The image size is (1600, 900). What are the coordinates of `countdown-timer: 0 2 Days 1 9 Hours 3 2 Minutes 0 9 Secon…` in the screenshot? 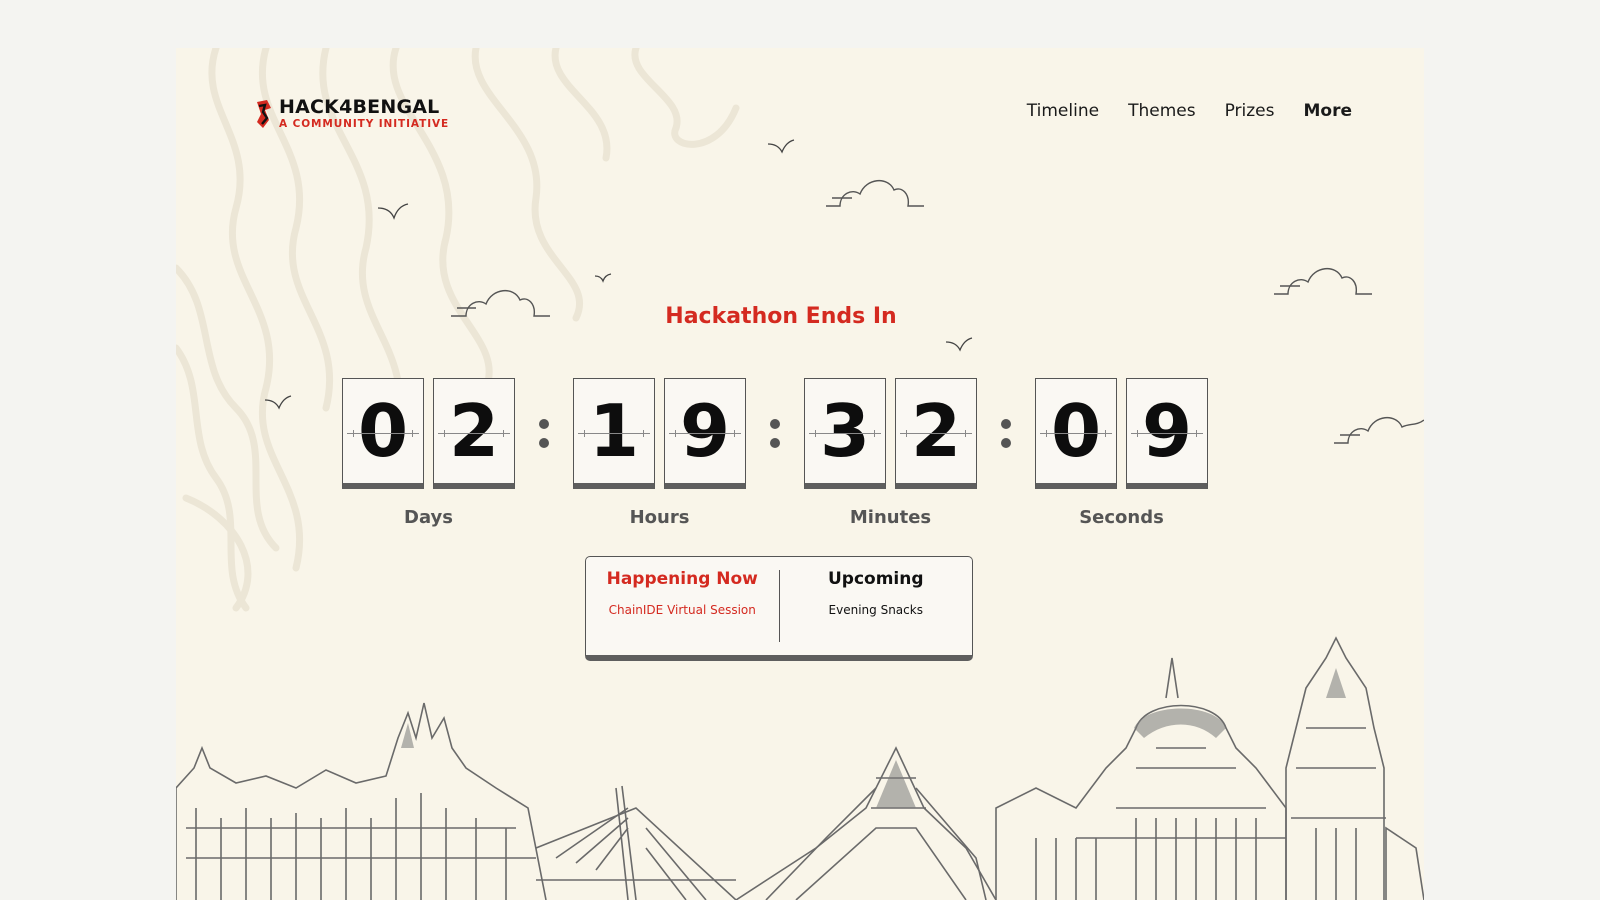 It's located at (775, 453).